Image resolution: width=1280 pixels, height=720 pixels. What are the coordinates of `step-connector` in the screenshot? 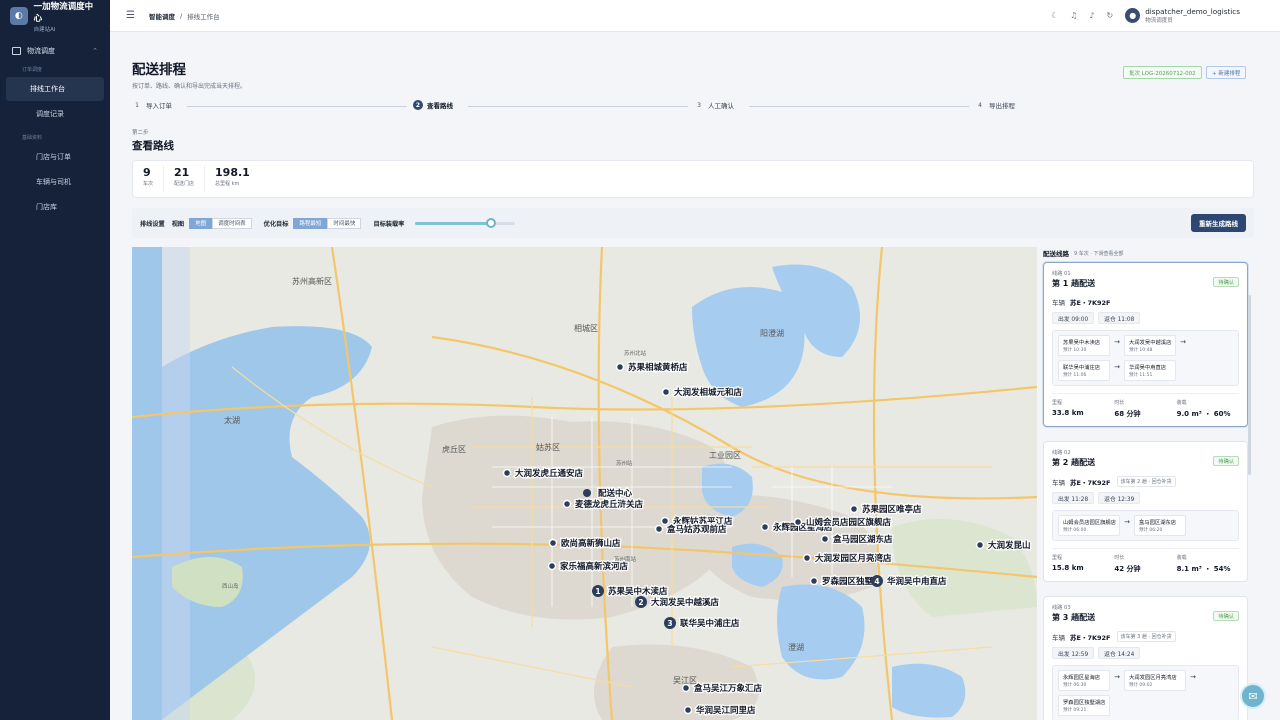 It's located at (859, 106).